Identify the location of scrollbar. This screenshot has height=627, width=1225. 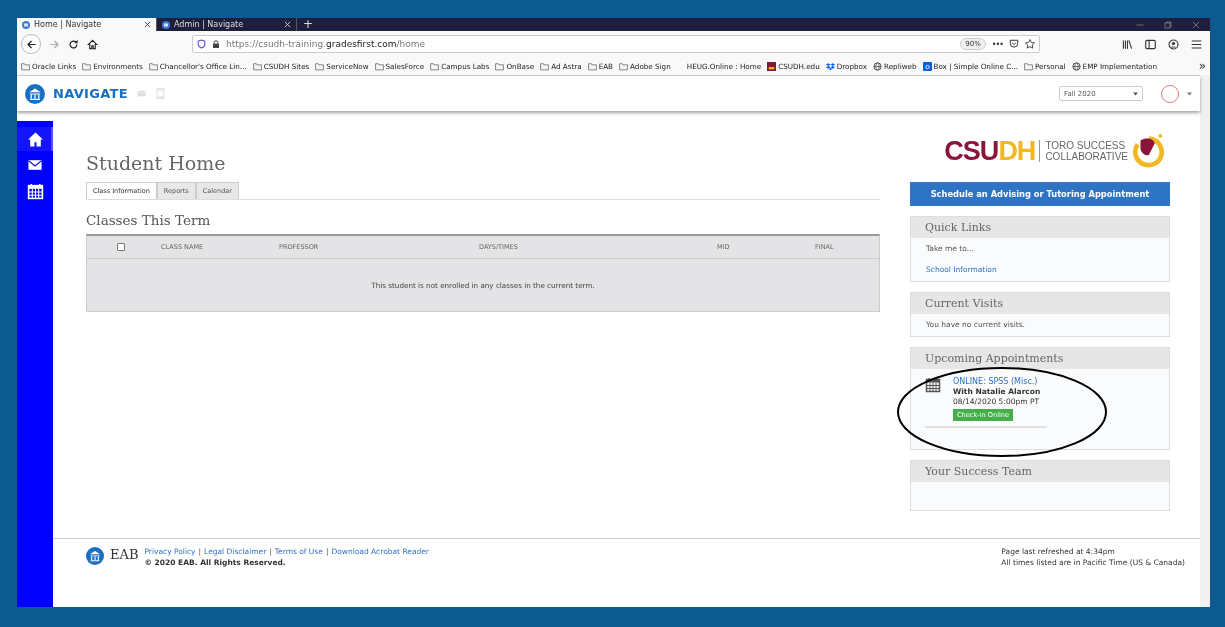
(1205, 341).